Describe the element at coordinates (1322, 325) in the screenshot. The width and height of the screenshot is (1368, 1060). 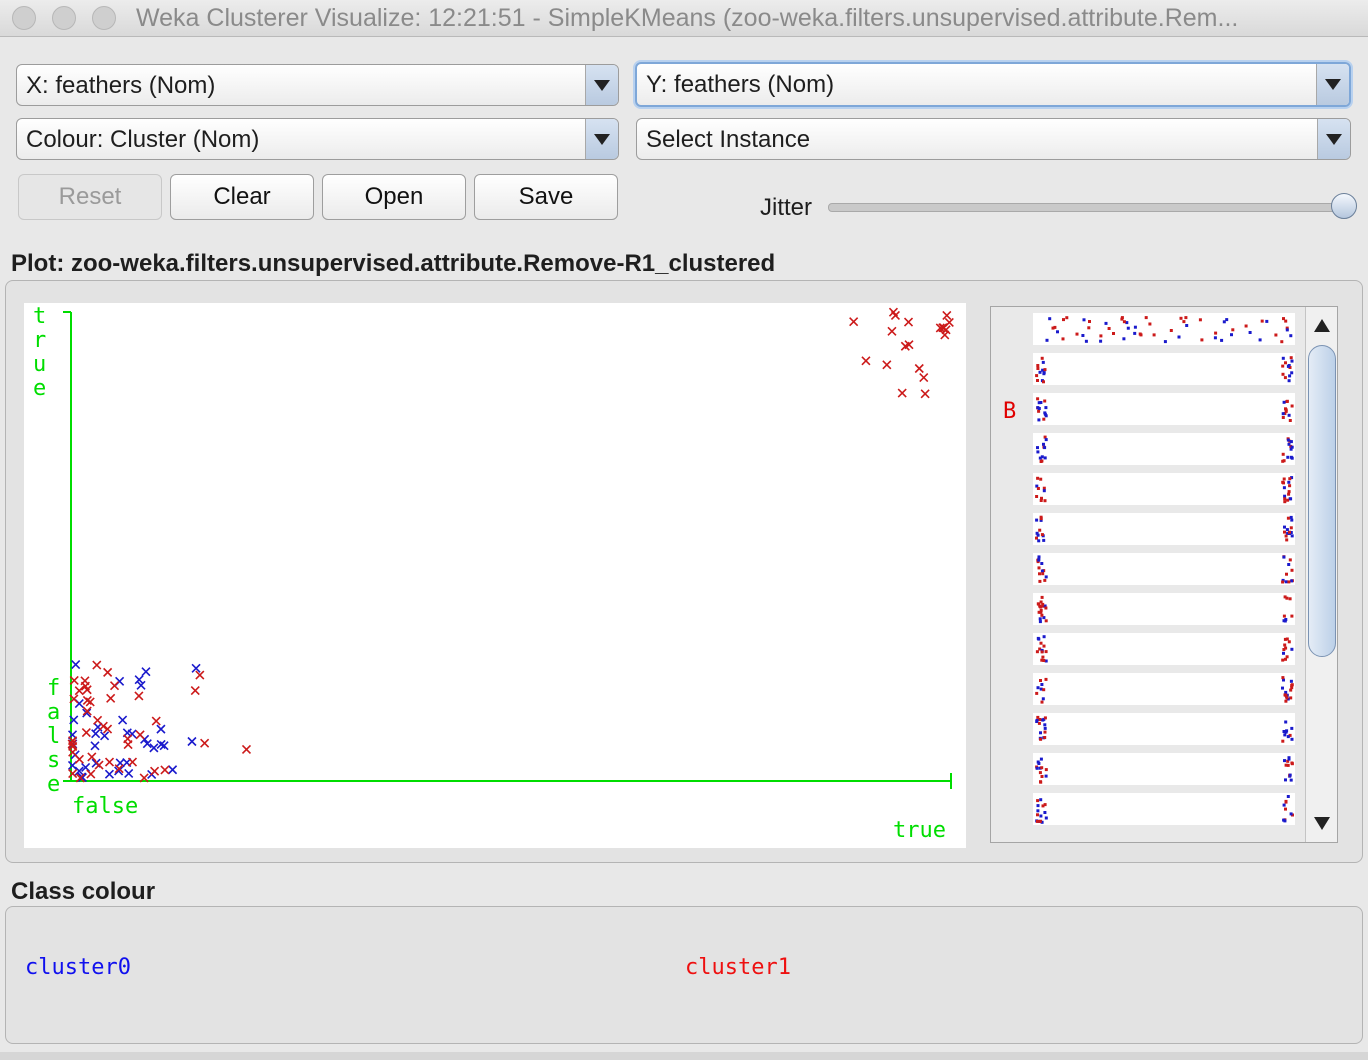
I see `scroll-up-icon` at that location.